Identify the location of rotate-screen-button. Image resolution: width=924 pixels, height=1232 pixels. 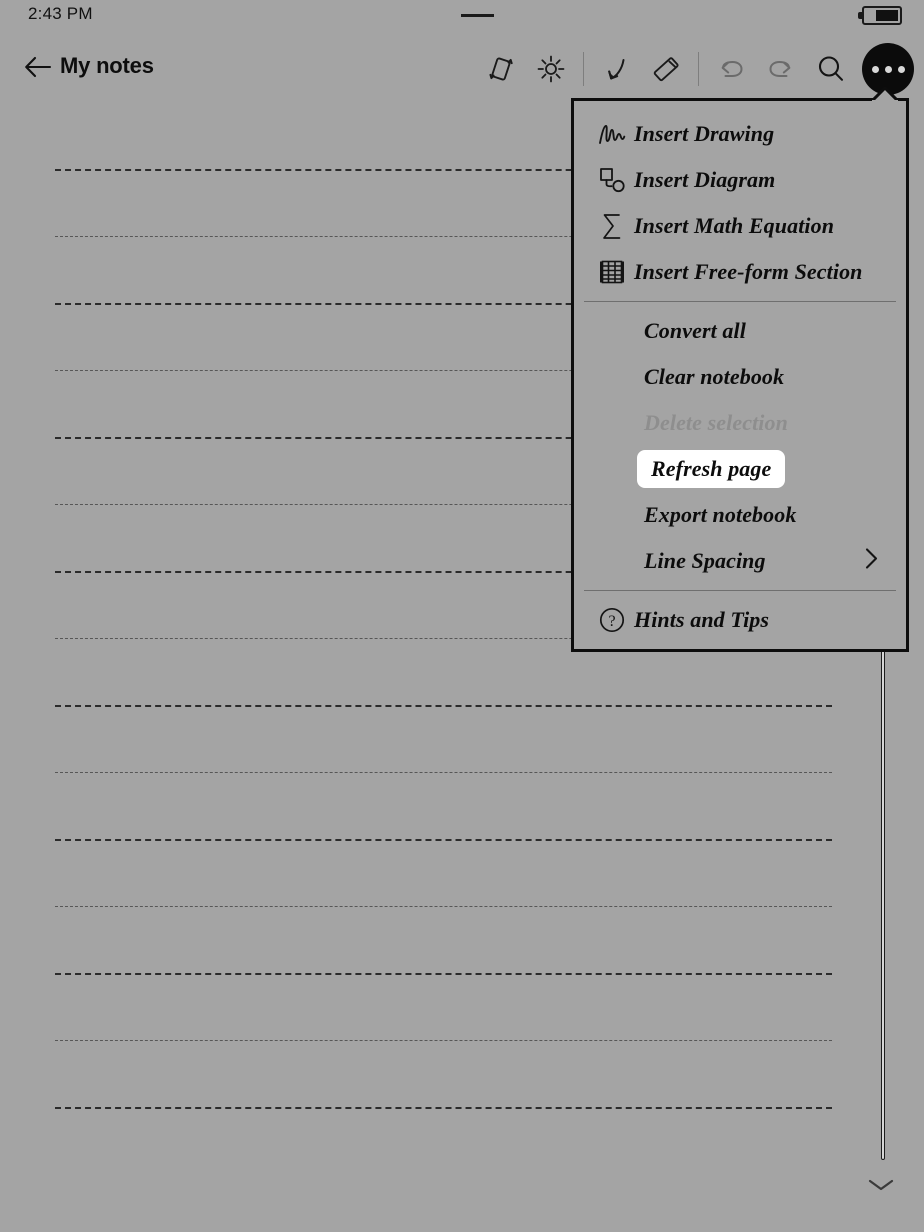
(501, 69).